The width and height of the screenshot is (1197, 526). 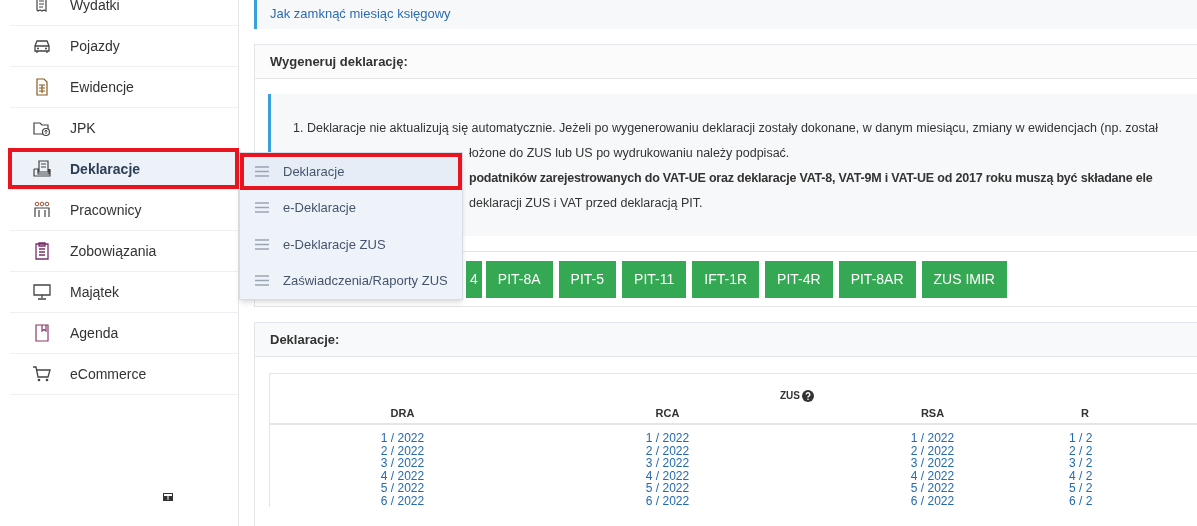 What do you see at coordinates (168, 497) in the screenshot?
I see `collapse-icon` at bounding box center [168, 497].